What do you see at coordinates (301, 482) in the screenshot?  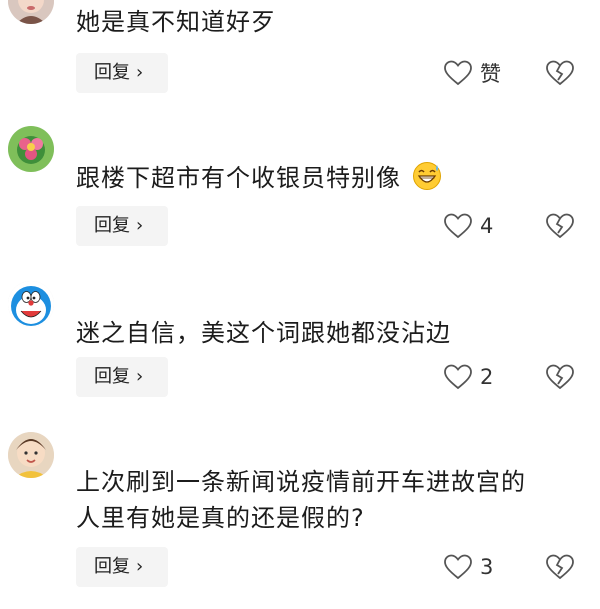 I see `comment-text-line: 上次刷到一条新闻说疫情前开车进故宫的` at bounding box center [301, 482].